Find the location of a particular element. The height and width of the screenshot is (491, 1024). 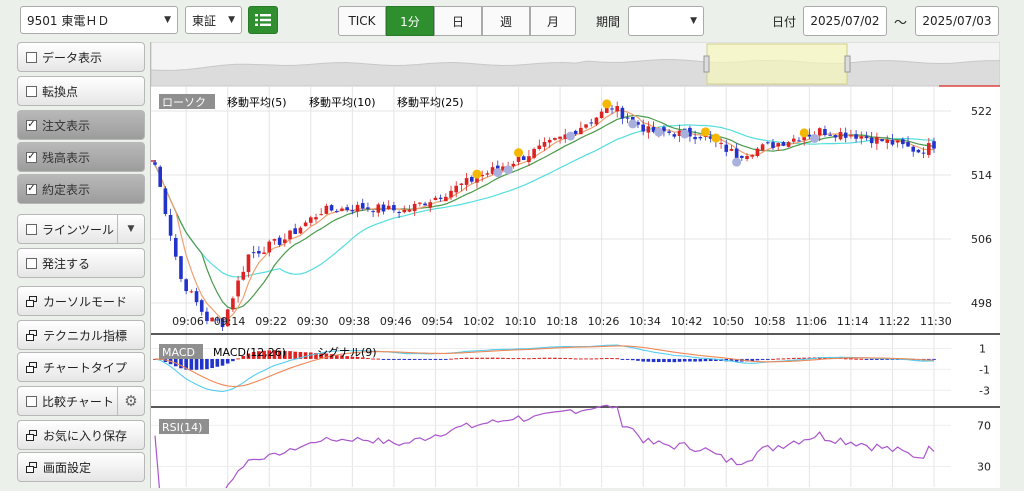

navigator-right-handle is located at coordinates (847, 64).